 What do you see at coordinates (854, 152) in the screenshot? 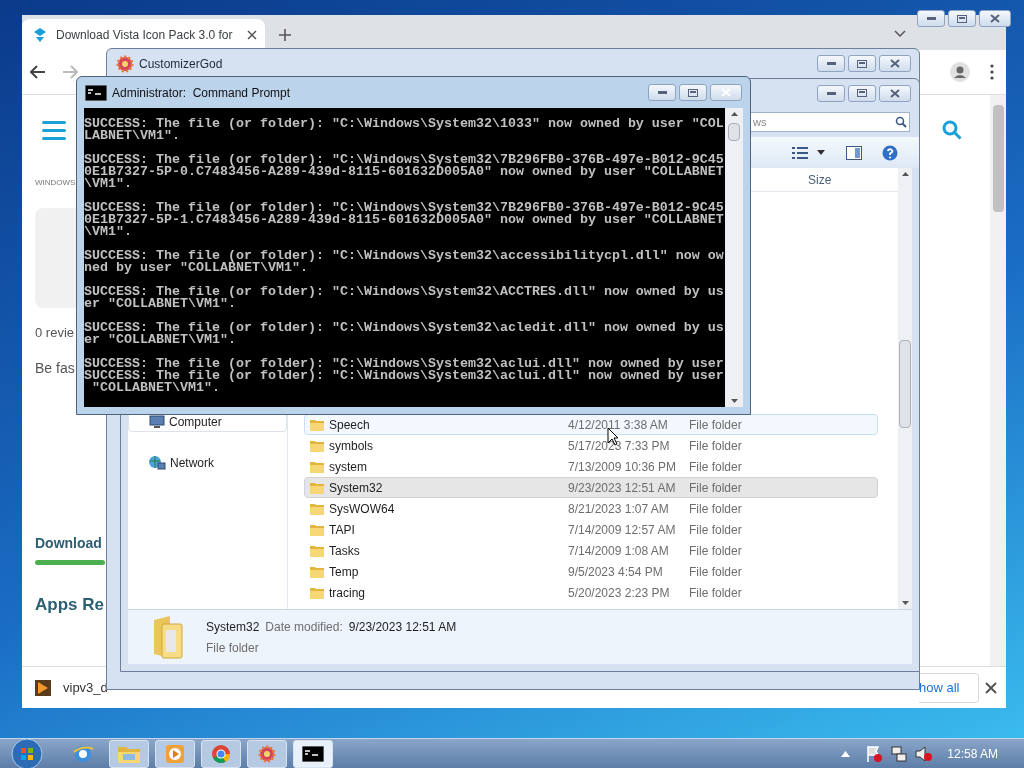
I see `preview-pane-icon` at bounding box center [854, 152].